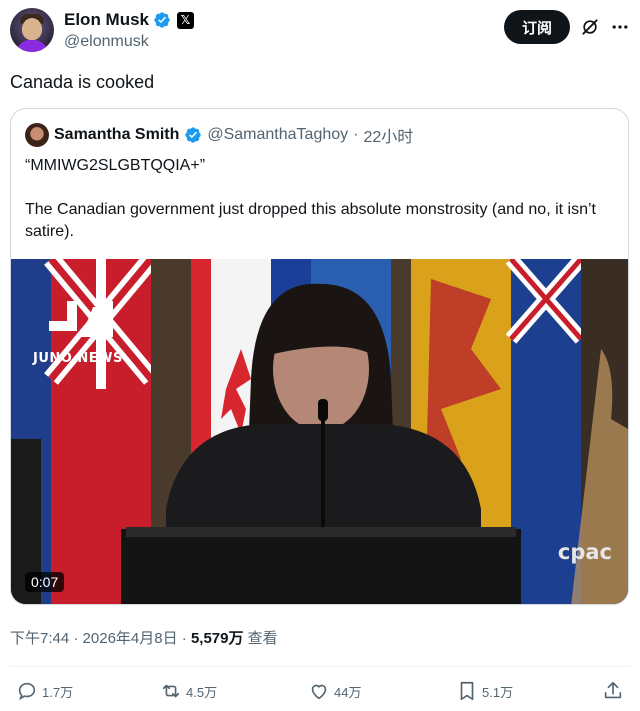 The width and height of the screenshot is (640, 711). Describe the element at coordinates (620, 27) in the screenshot. I see `more-icon` at that location.